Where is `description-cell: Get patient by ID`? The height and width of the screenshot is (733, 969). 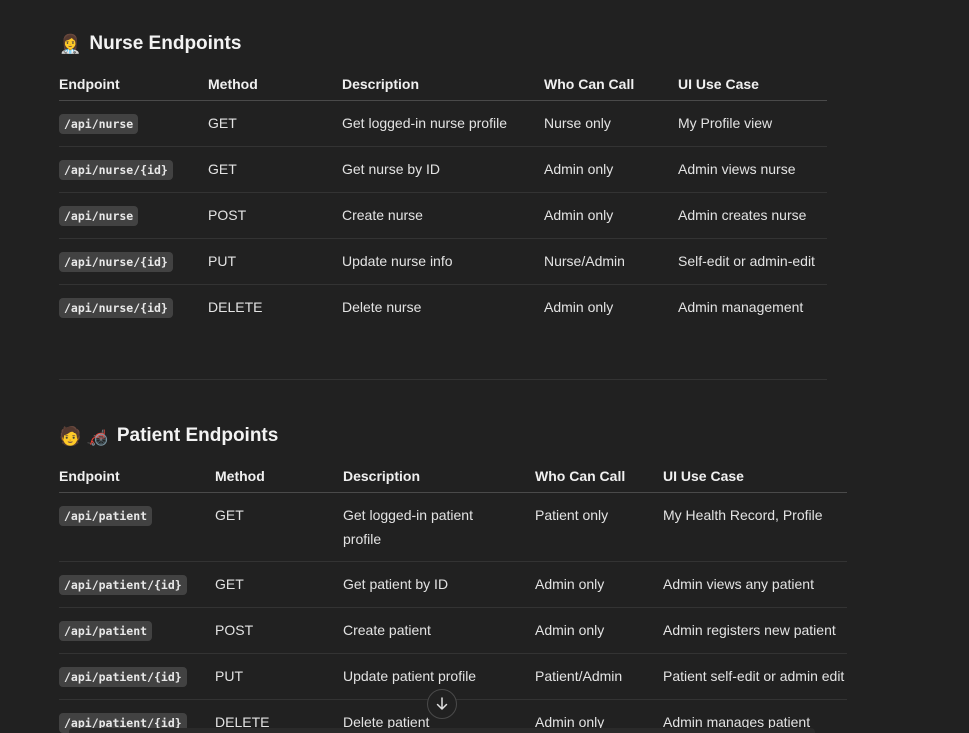
description-cell: Get patient by ID is located at coordinates (439, 584).